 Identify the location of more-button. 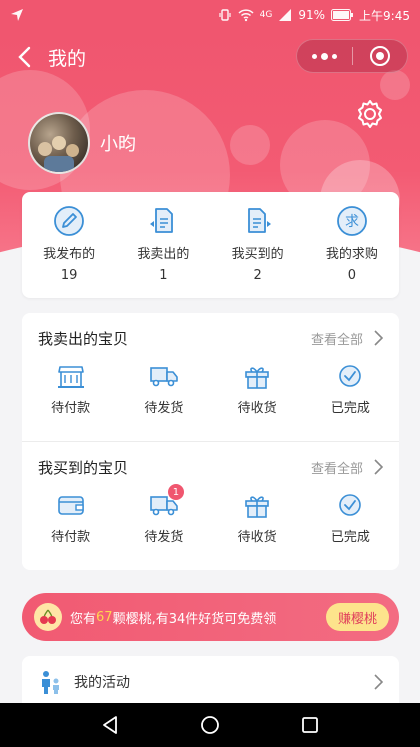
(324, 56).